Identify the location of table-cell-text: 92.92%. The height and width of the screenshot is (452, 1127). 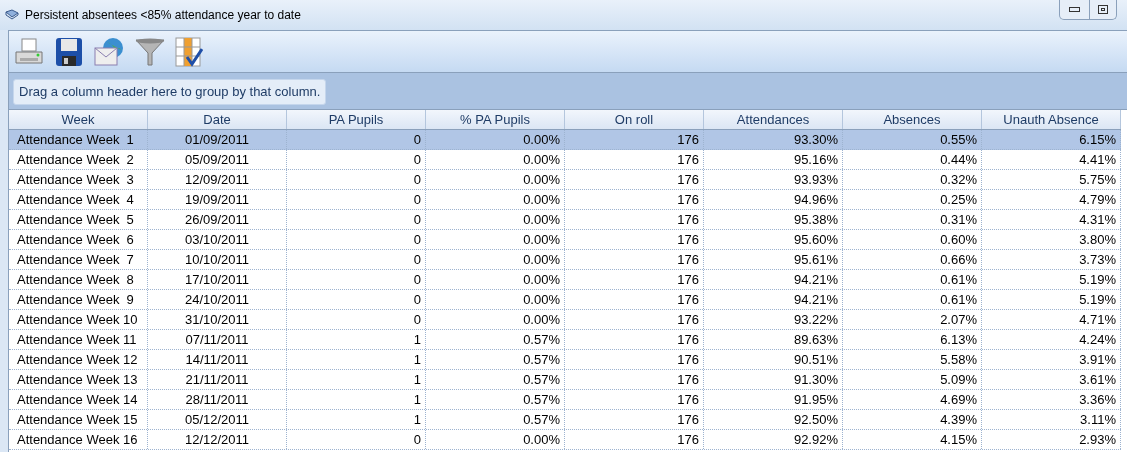
(815, 439).